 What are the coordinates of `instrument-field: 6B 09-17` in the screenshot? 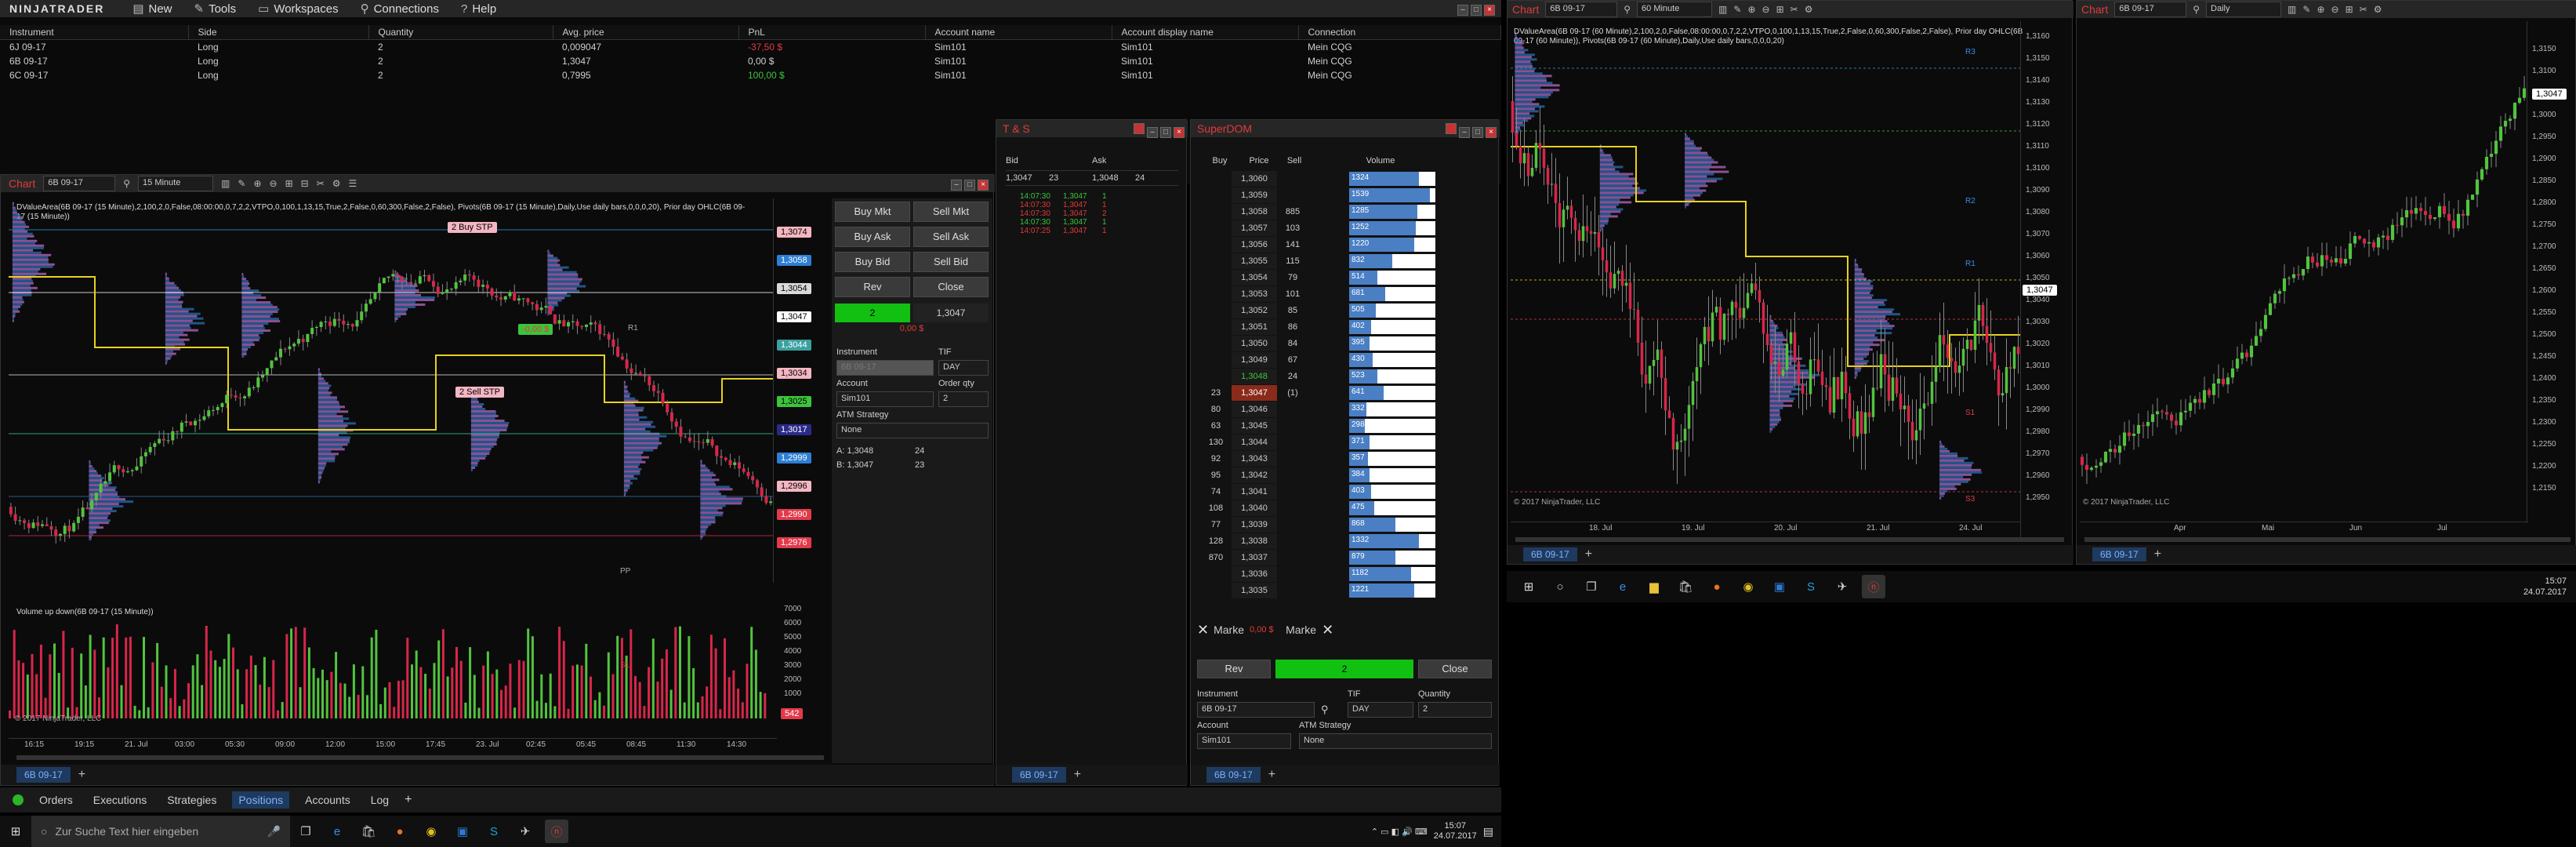 It's located at (885, 368).